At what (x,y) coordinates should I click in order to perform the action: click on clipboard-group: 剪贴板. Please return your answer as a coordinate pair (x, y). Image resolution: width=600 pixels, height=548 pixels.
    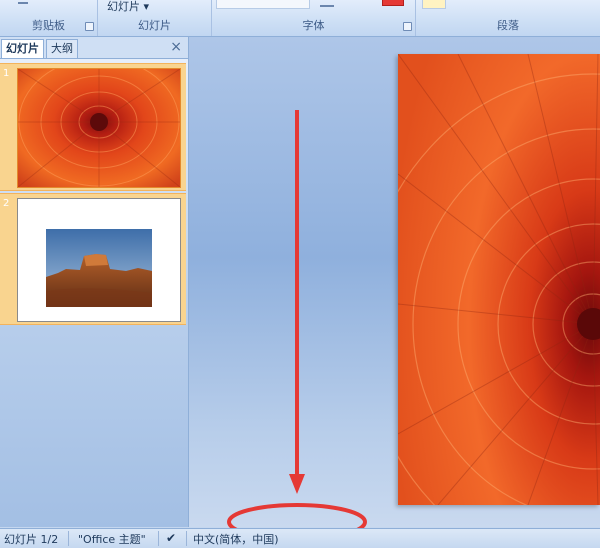
    Looking at the image, I should click on (49, 18).